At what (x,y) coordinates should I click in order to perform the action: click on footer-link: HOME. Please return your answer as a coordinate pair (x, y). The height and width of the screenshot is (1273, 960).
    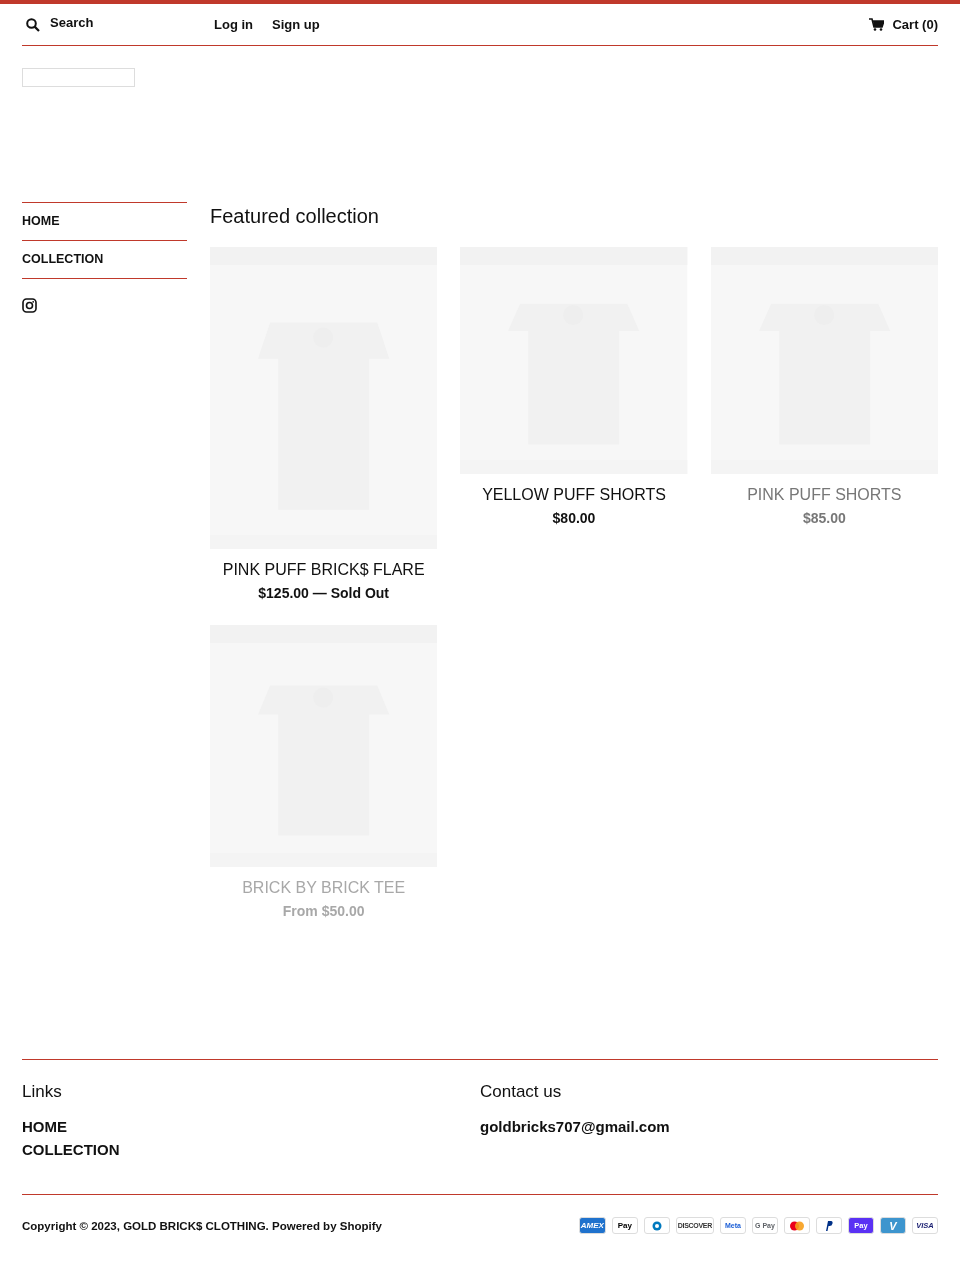
    Looking at the image, I should click on (251, 1126).